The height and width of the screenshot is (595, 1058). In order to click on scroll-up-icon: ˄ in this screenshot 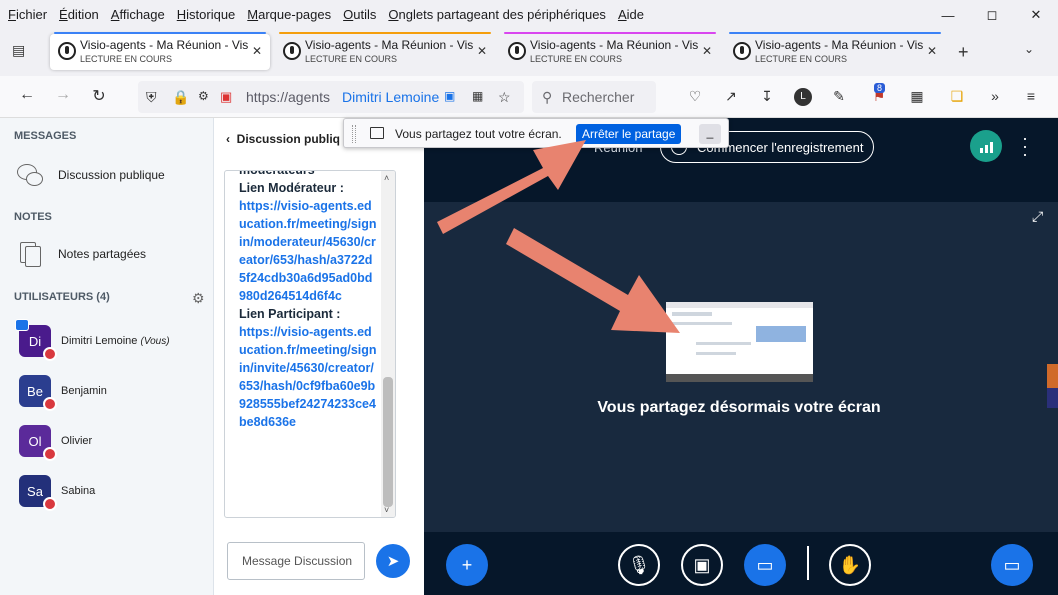, I will do `click(386, 178)`.